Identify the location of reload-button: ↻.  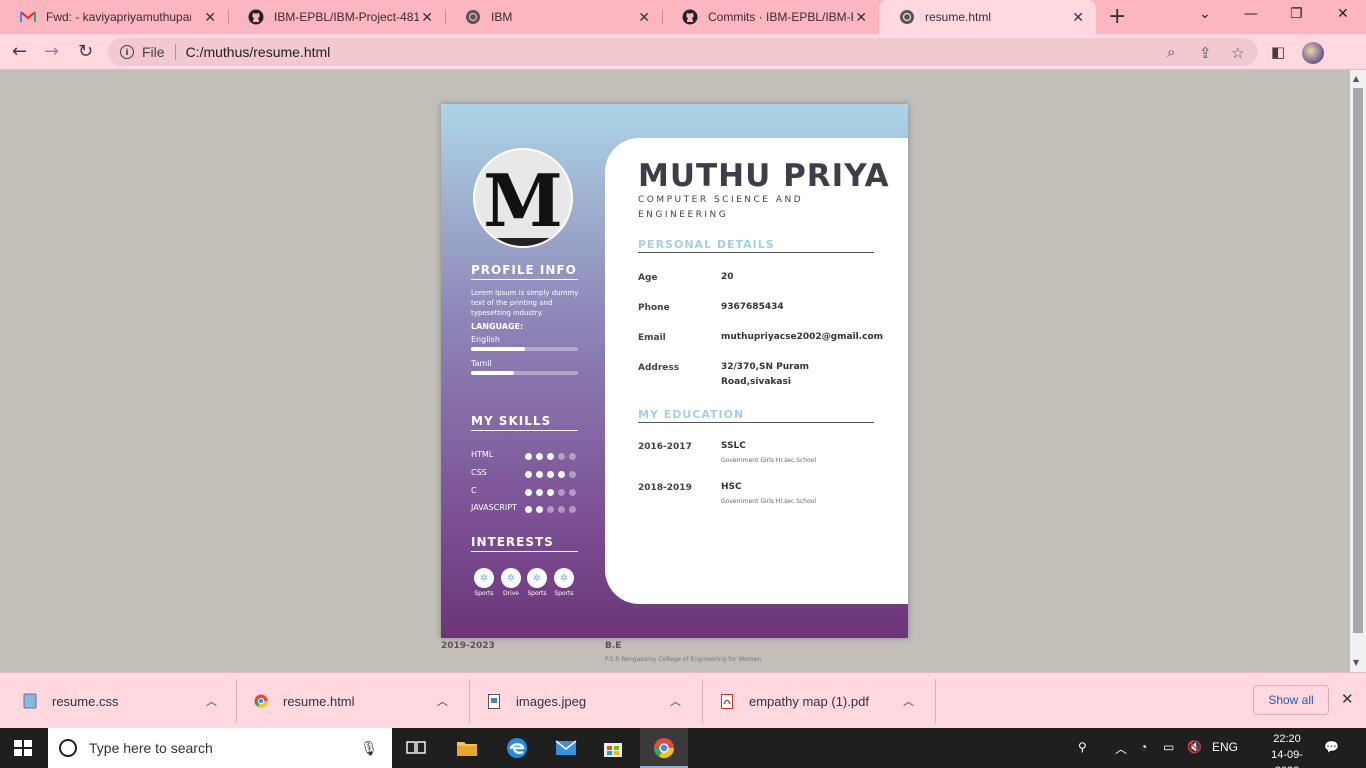
(85, 51).